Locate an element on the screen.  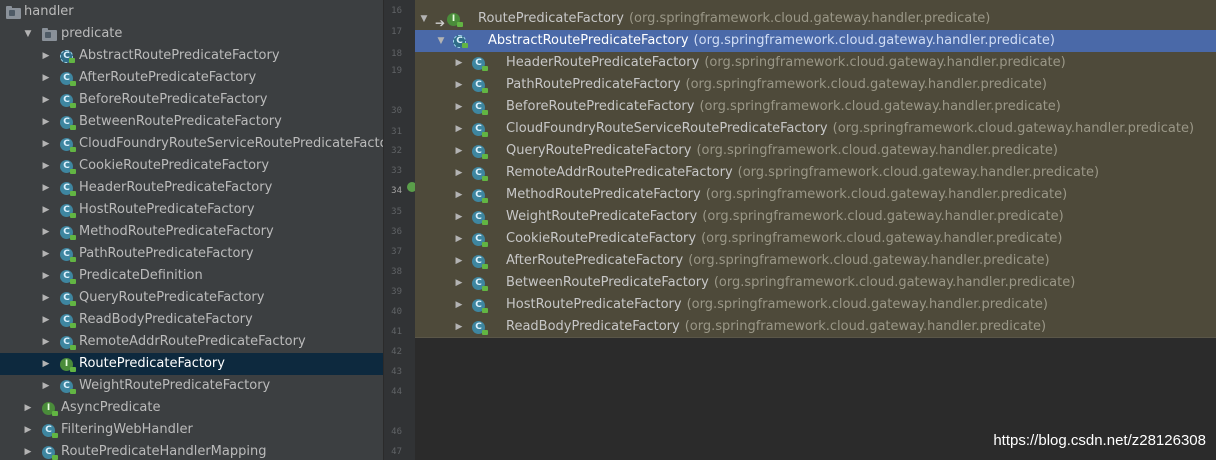
tree-item: ▶ C AfterRoutePredicateFactory is located at coordinates (191, 78).